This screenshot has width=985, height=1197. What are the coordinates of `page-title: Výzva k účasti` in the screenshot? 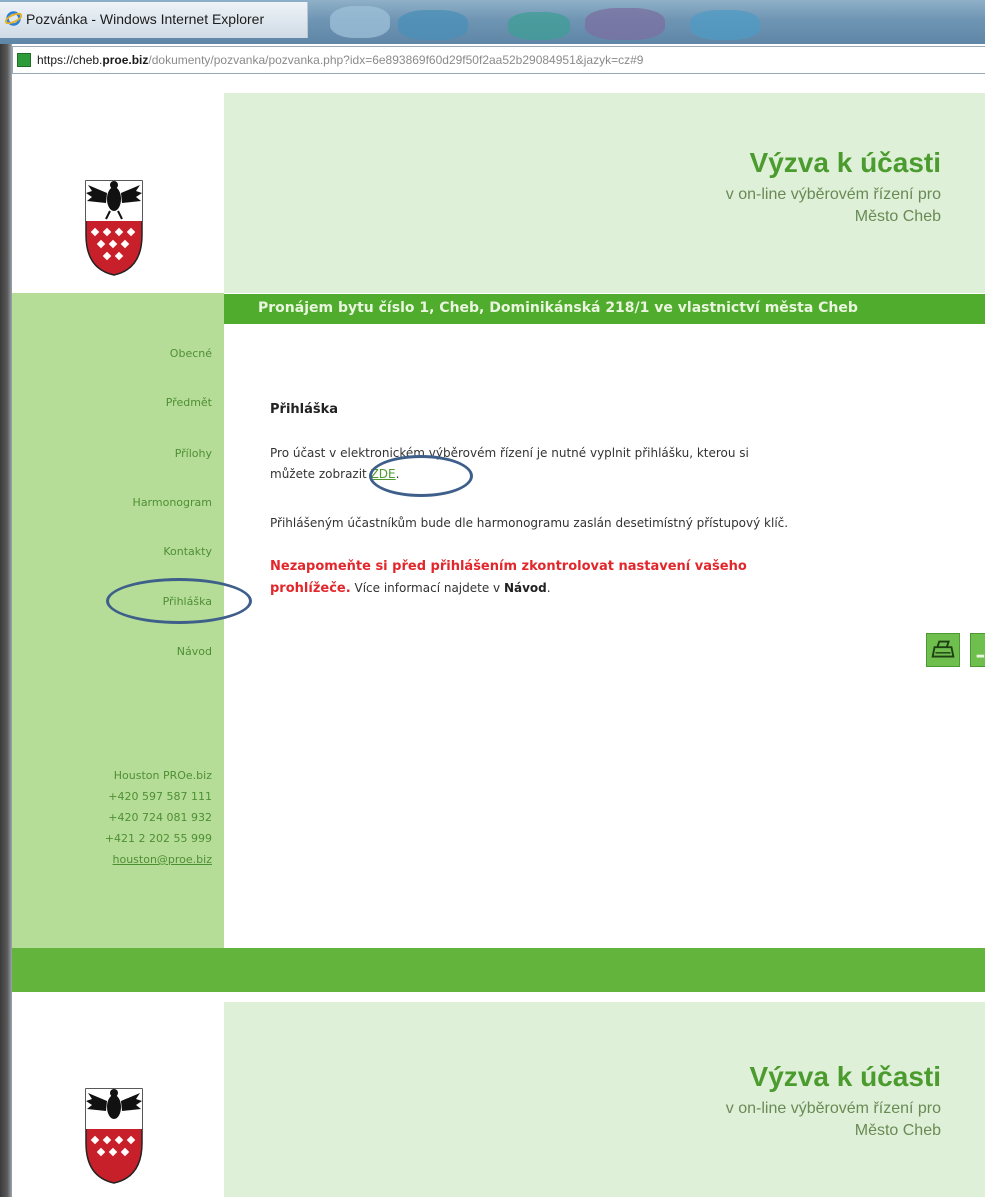 It's located at (845, 162).